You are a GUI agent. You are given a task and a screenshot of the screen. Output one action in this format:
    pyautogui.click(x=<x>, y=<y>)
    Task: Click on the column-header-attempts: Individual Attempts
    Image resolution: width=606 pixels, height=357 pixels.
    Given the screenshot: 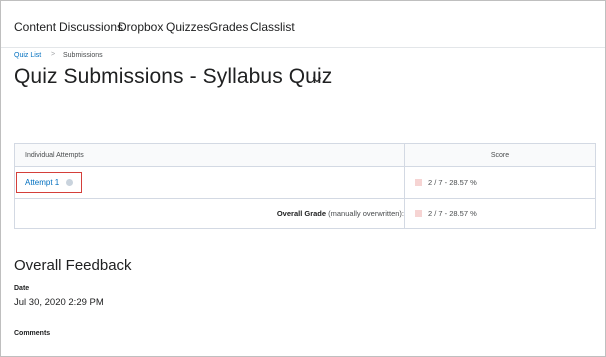 What is the action you would take?
    pyautogui.click(x=209, y=155)
    